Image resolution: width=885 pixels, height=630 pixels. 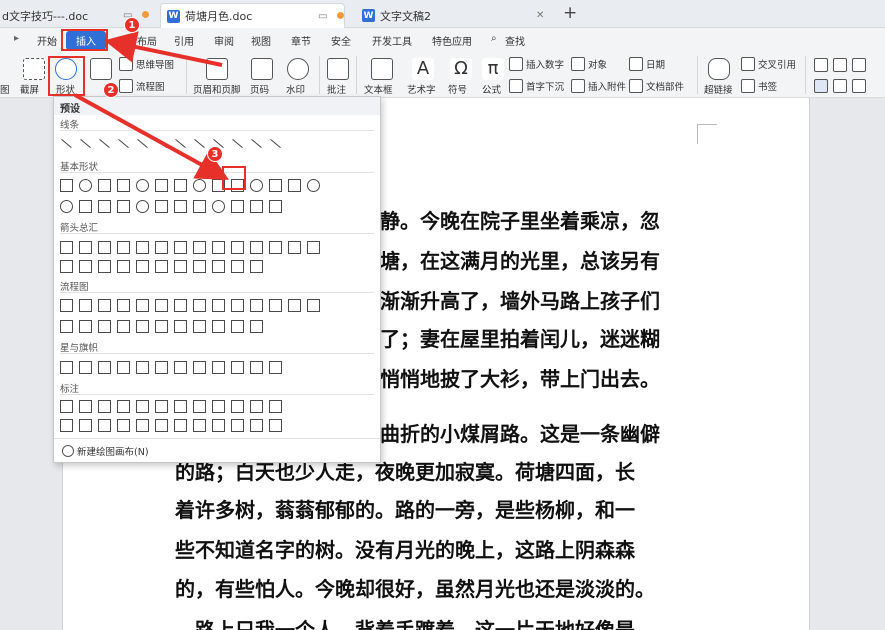 What do you see at coordinates (336, 89) in the screenshot?
I see `comment-button: 批注` at bounding box center [336, 89].